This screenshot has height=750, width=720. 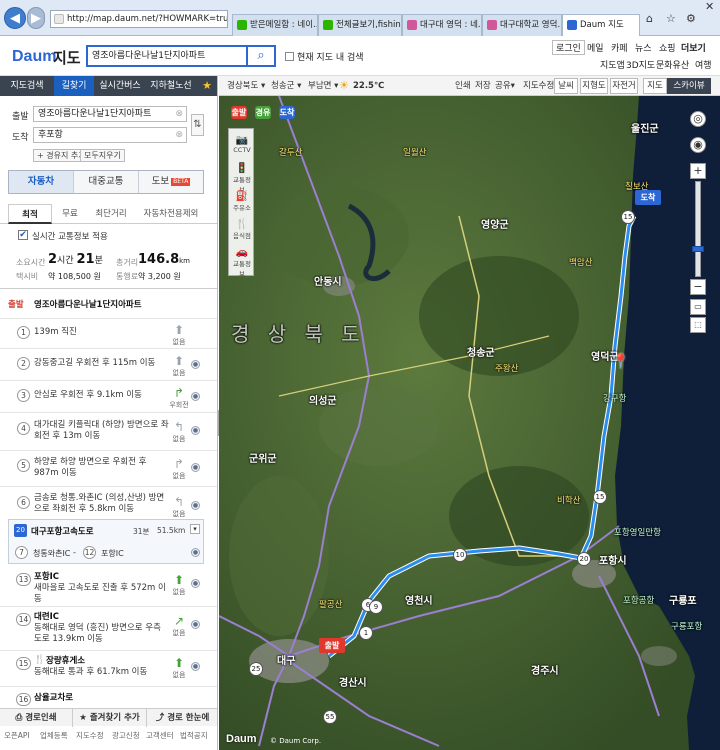 I want to click on route-step-16: 16 삼율교차로, so click(x=108, y=697).